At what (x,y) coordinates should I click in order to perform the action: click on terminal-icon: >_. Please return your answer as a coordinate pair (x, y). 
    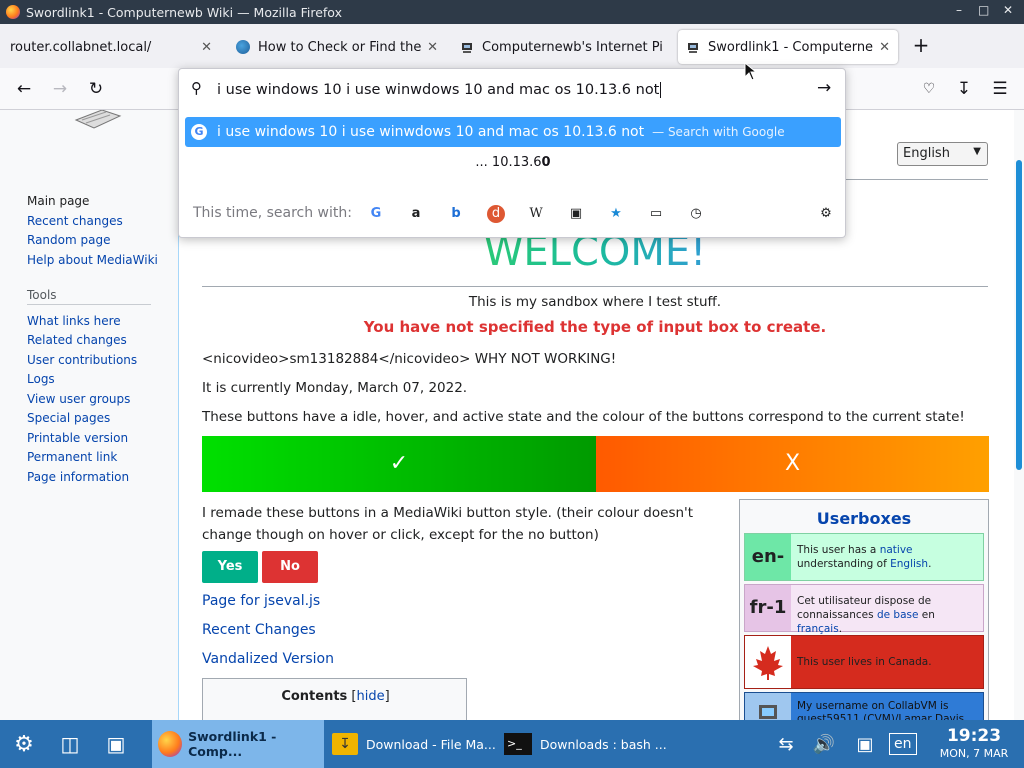
    Looking at the image, I should click on (518, 744).